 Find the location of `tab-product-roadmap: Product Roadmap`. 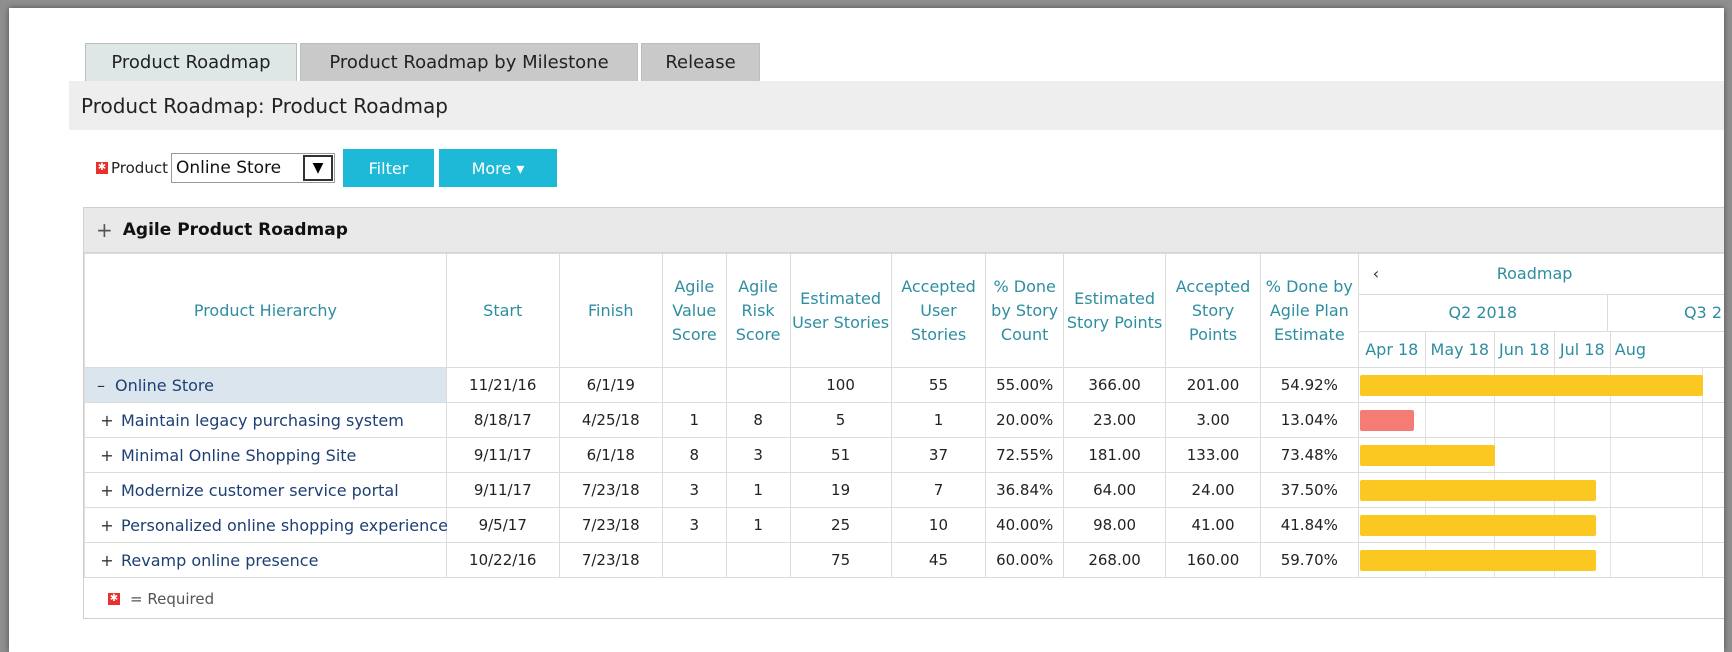

tab-product-roadmap: Product Roadmap is located at coordinates (191, 62).